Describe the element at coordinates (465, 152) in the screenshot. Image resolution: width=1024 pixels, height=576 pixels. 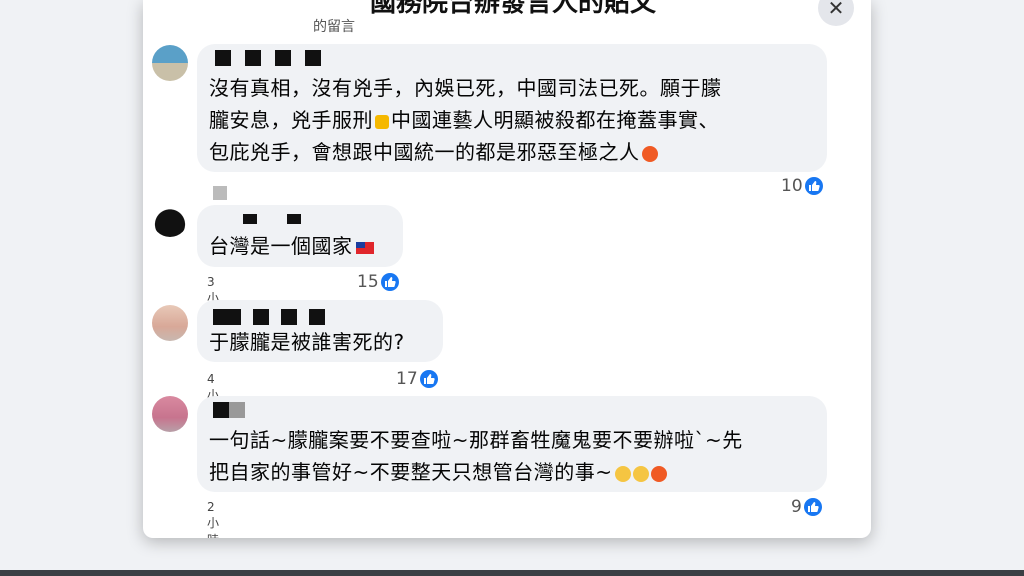
I see `comment-line: 包庇兇手，會想跟中國統一的都是邪惡至極之人` at that location.